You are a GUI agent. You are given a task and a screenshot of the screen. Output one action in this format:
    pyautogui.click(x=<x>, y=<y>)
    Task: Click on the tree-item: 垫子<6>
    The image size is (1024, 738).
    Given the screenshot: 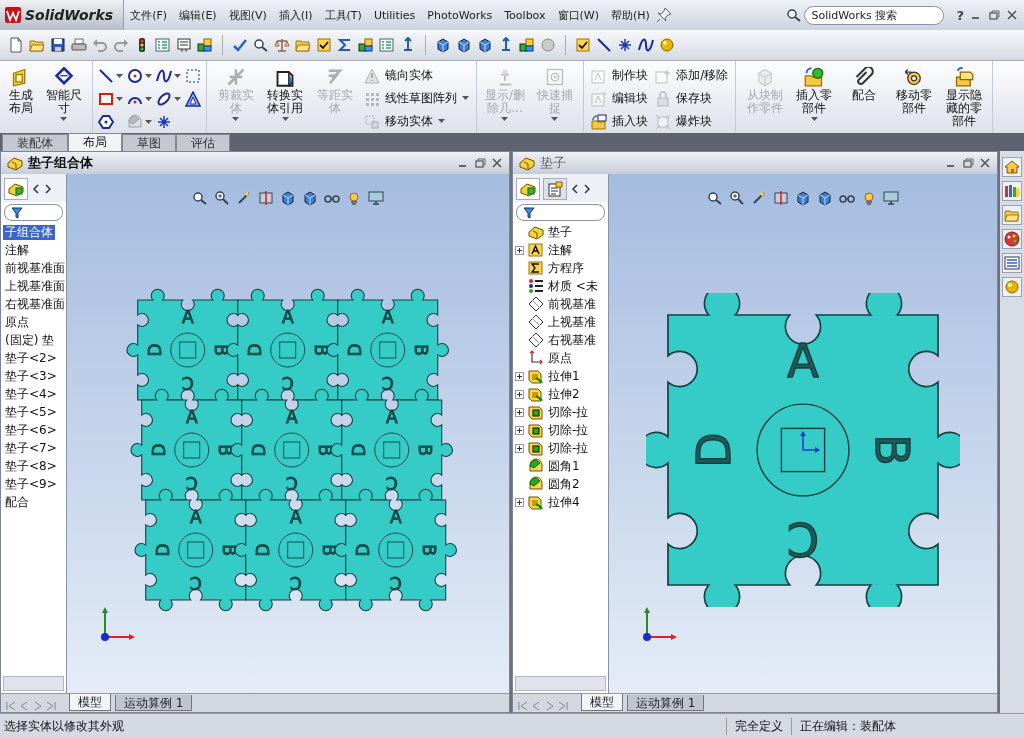 What is the action you would take?
    pyautogui.click(x=31, y=430)
    